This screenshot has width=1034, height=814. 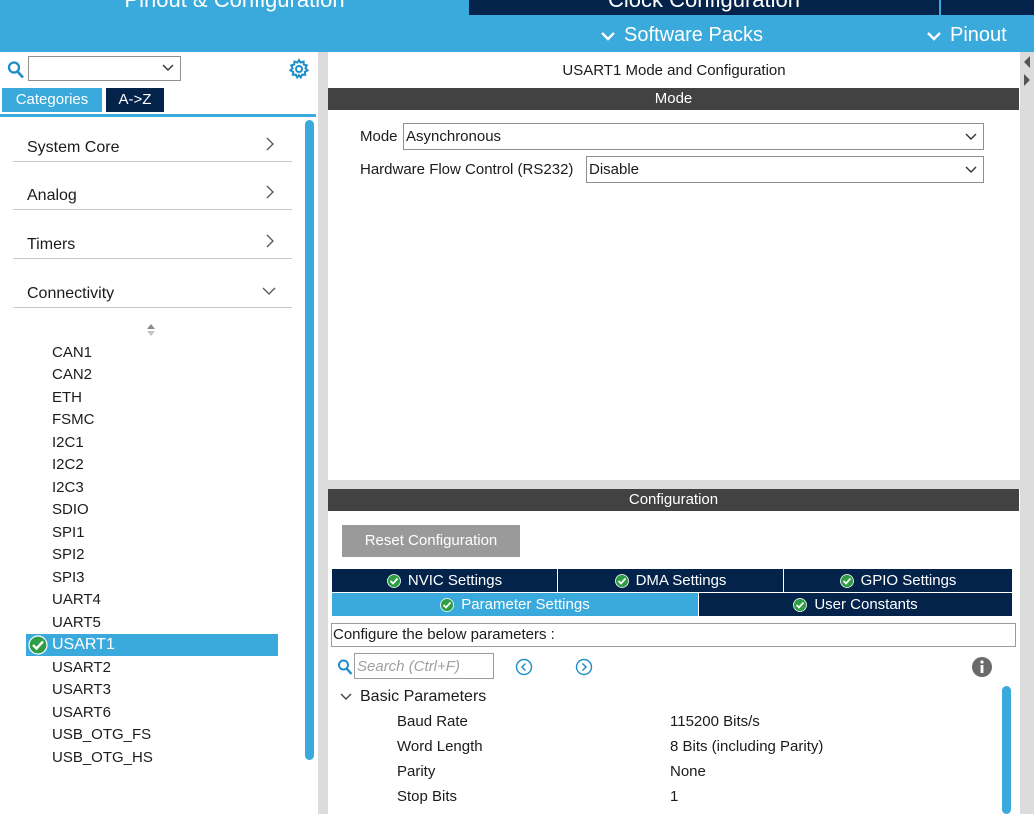 What do you see at coordinates (584, 667) in the screenshot?
I see `next-result-icon` at bounding box center [584, 667].